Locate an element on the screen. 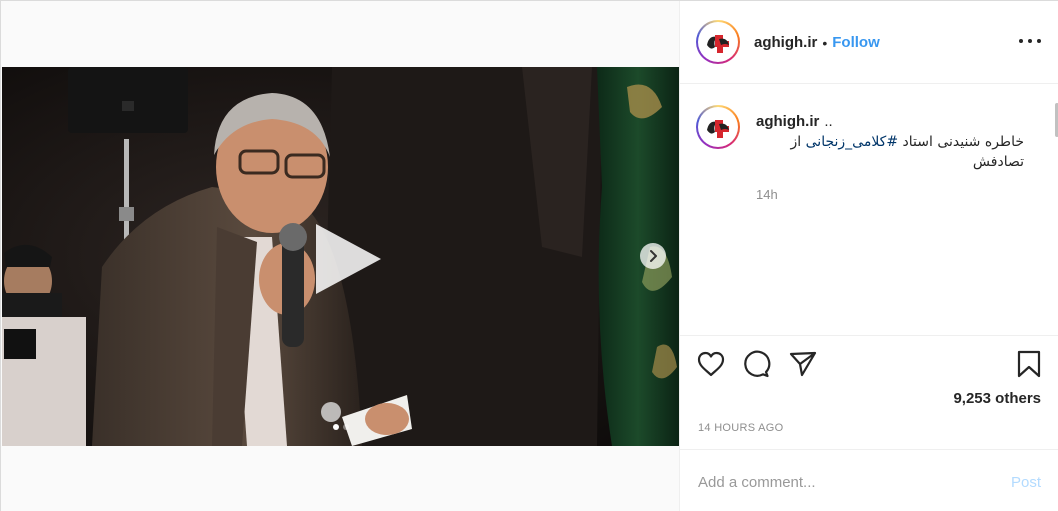 The width and height of the screenshot is (1058, 511). carousel-dots is located at coordinates (340, 427).